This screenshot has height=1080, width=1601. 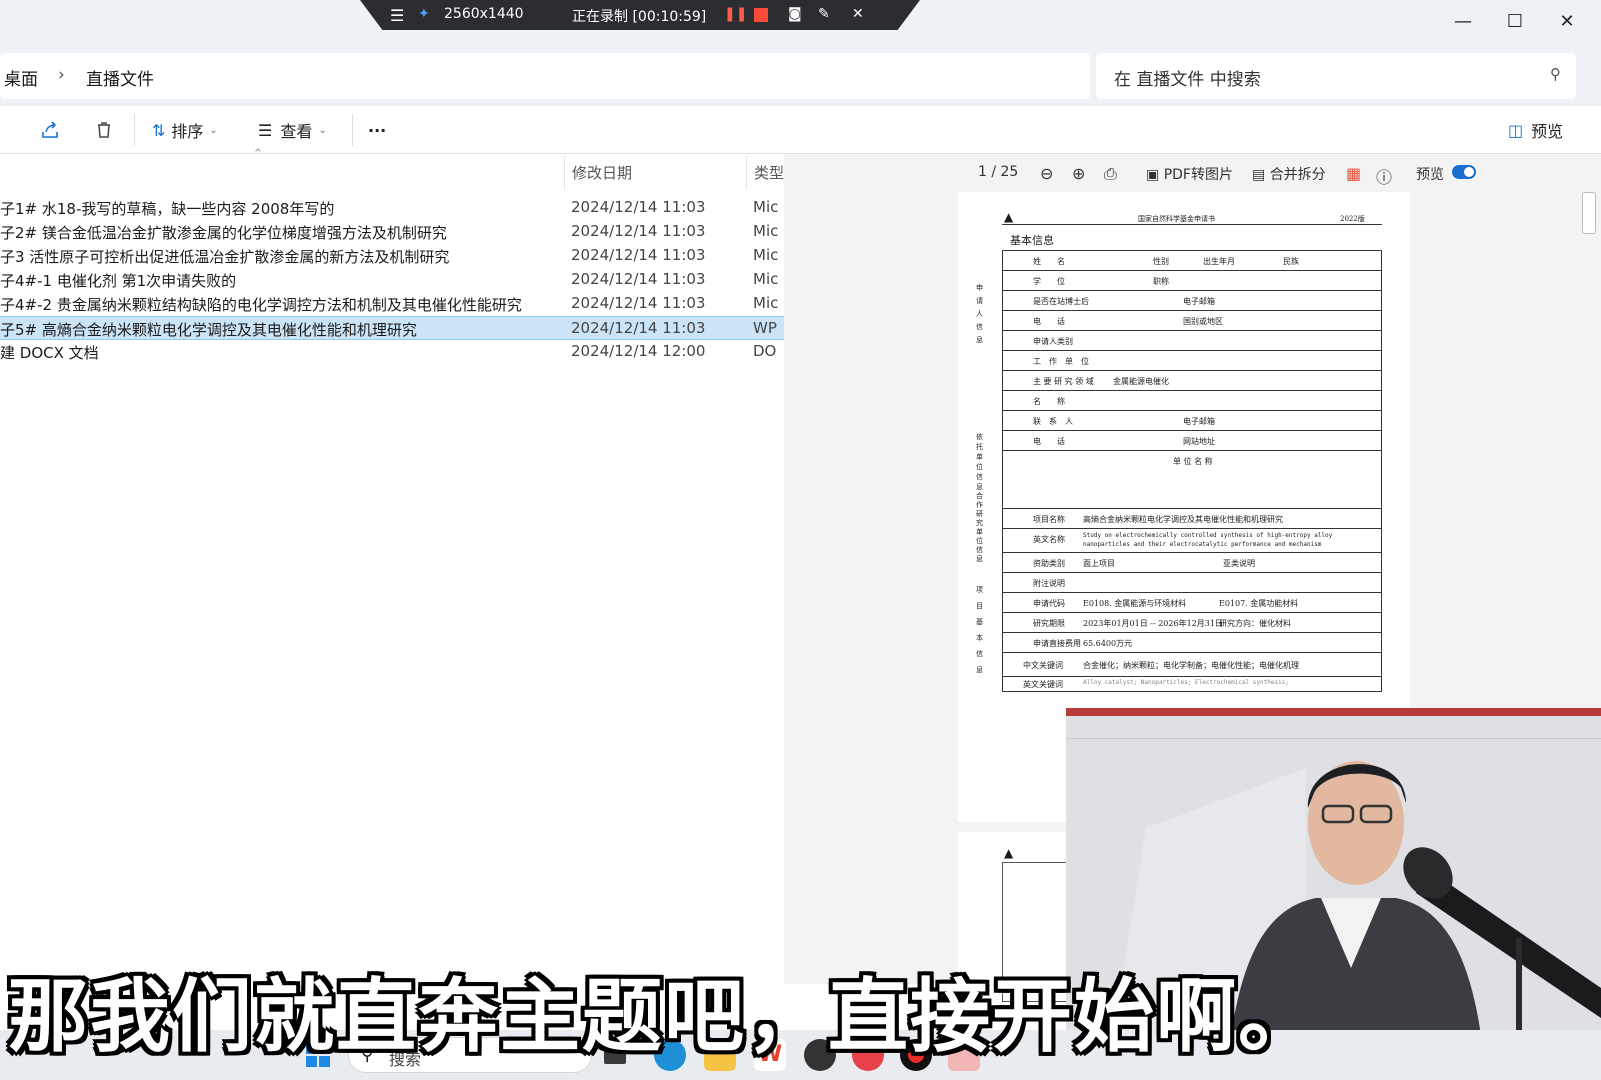 I want to click on form-label: 国别或地区, so click(x=1203, y=321).